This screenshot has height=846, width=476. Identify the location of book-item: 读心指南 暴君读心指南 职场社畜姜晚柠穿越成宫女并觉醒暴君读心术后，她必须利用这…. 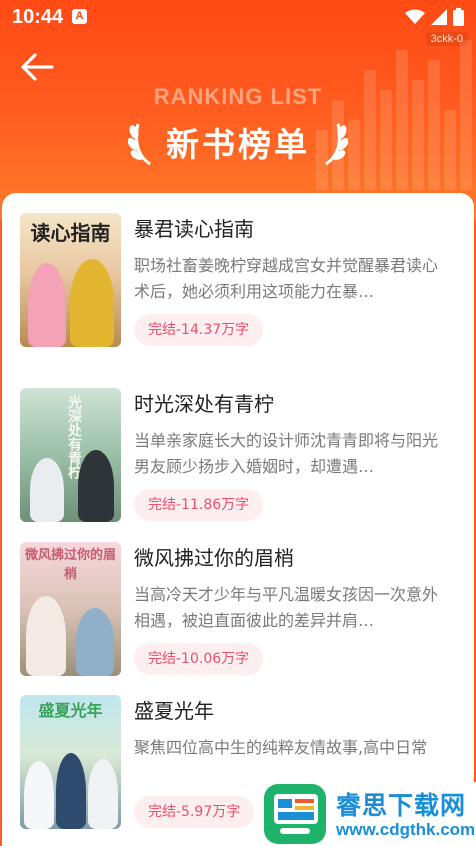
(240, 280).